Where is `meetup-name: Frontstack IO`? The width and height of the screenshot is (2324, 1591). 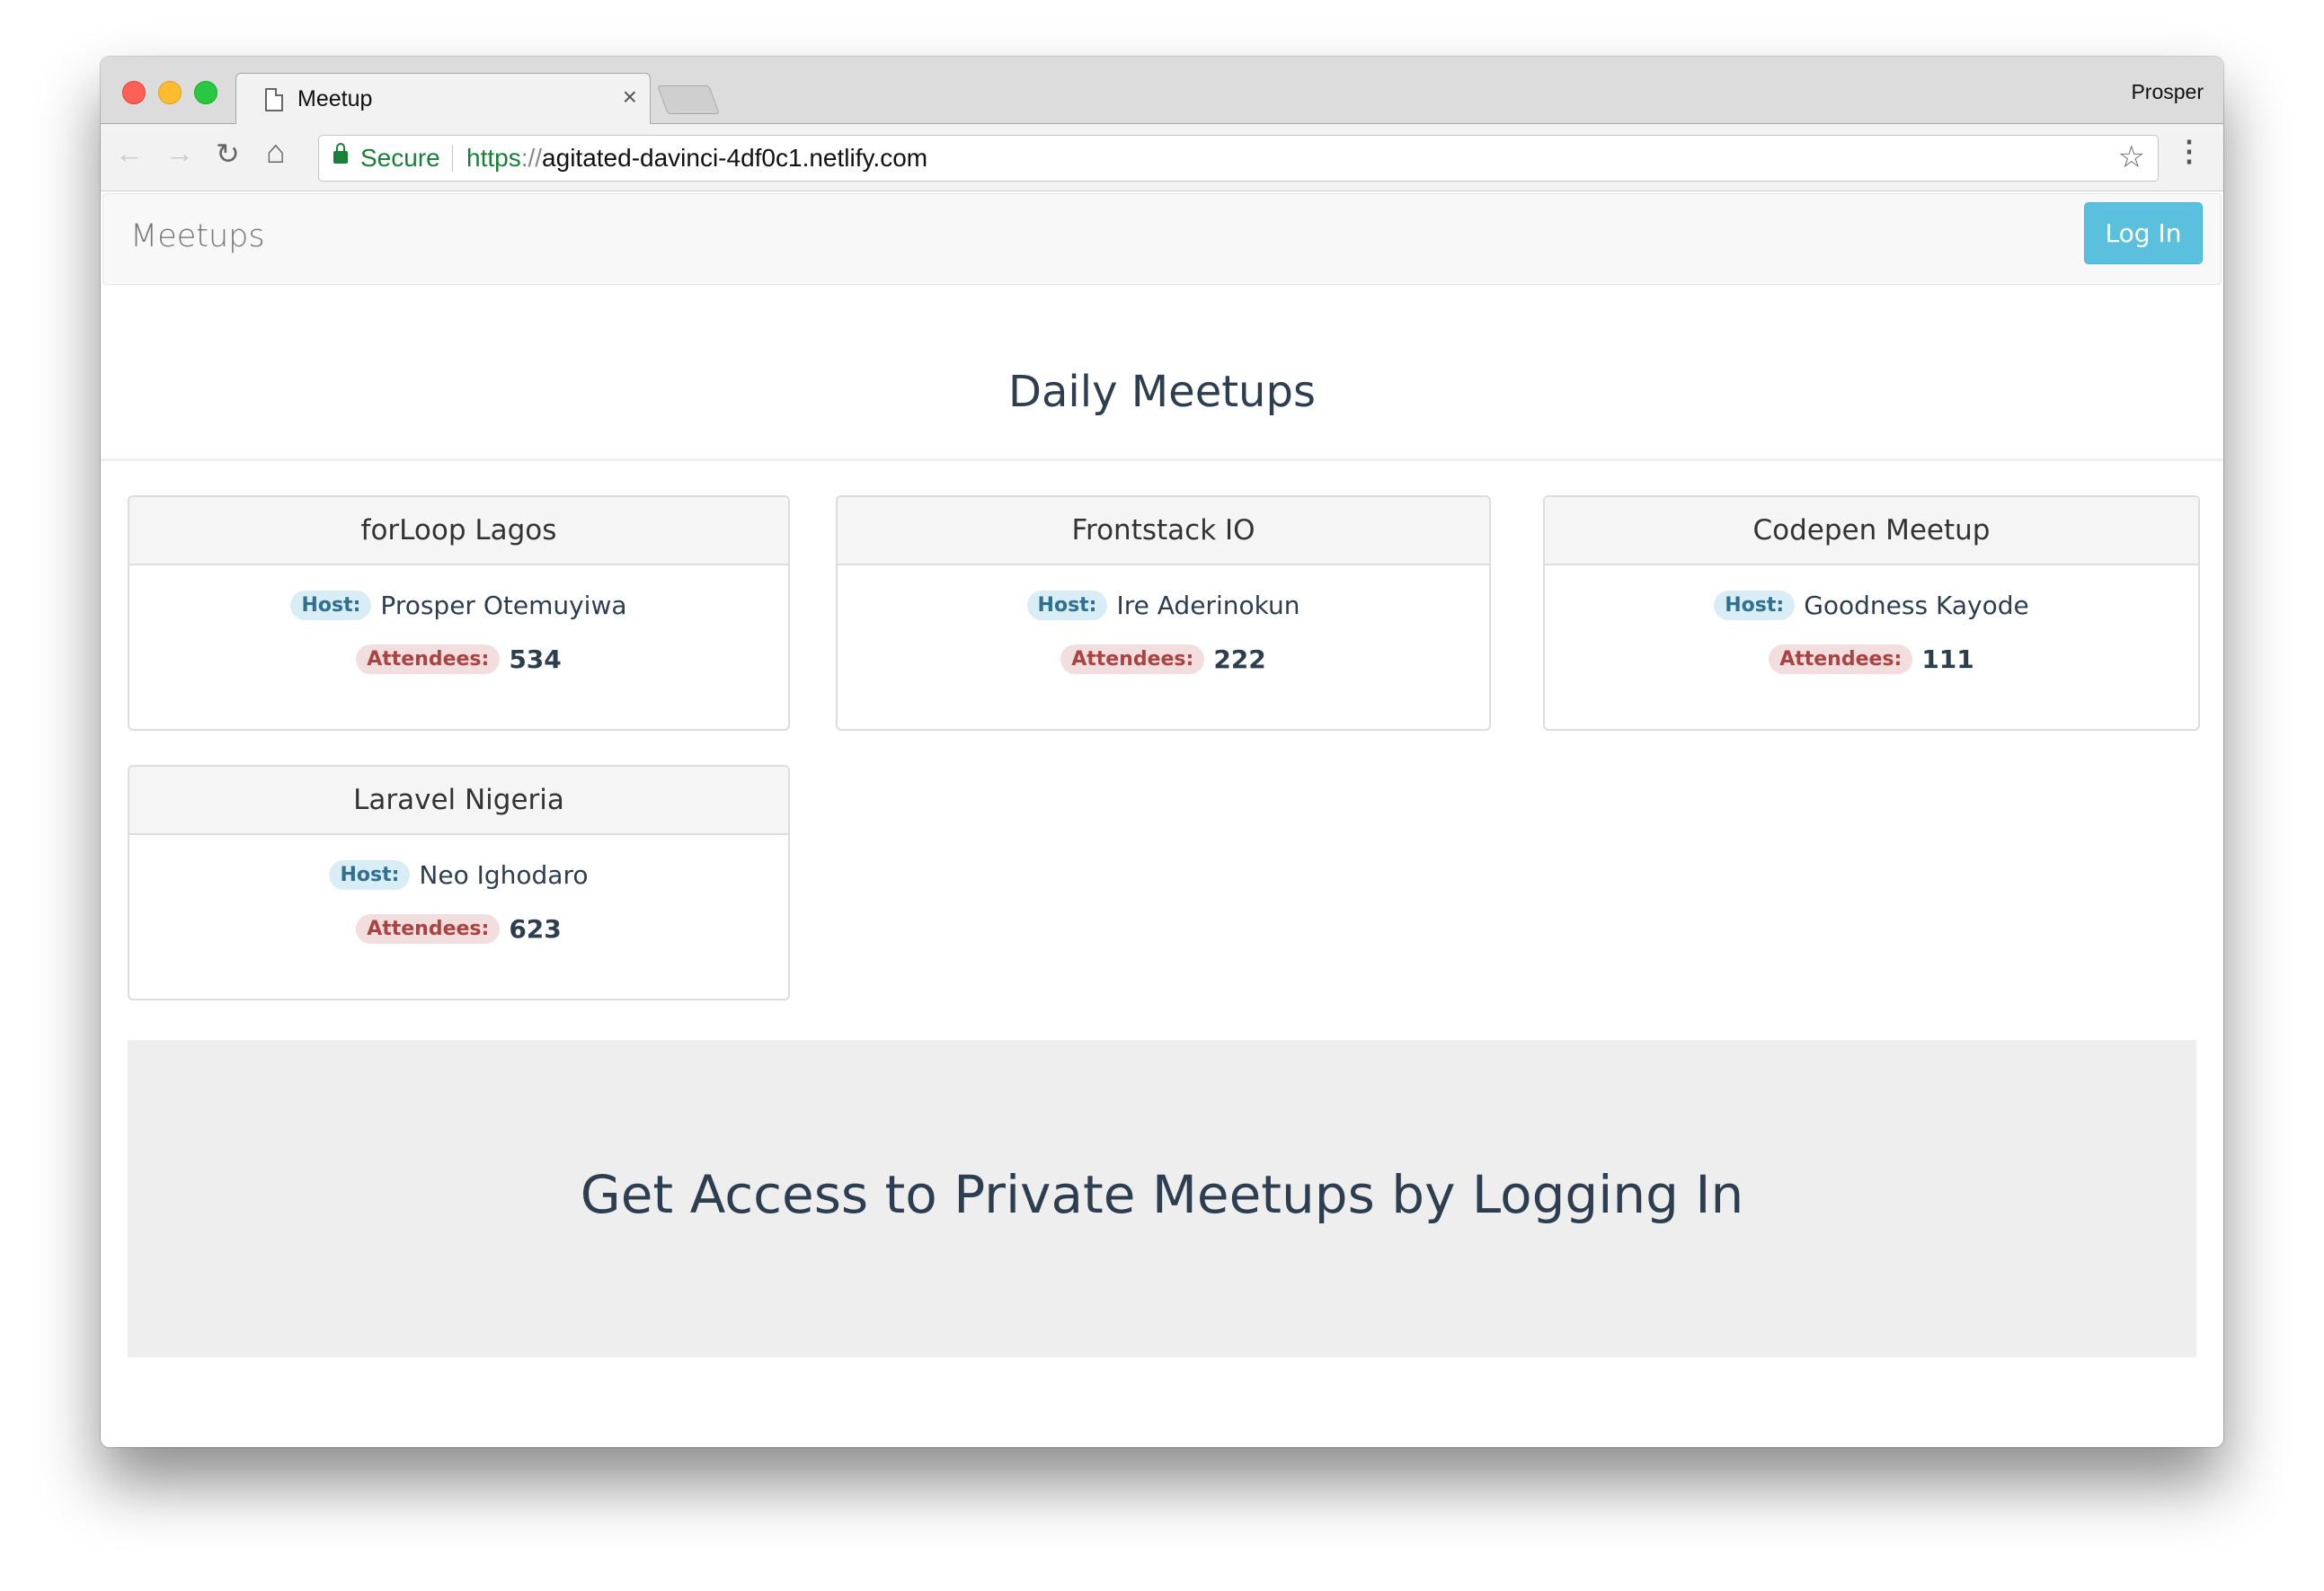 meetup-name: Frontstack IO is located at coordinates (1163, 531).